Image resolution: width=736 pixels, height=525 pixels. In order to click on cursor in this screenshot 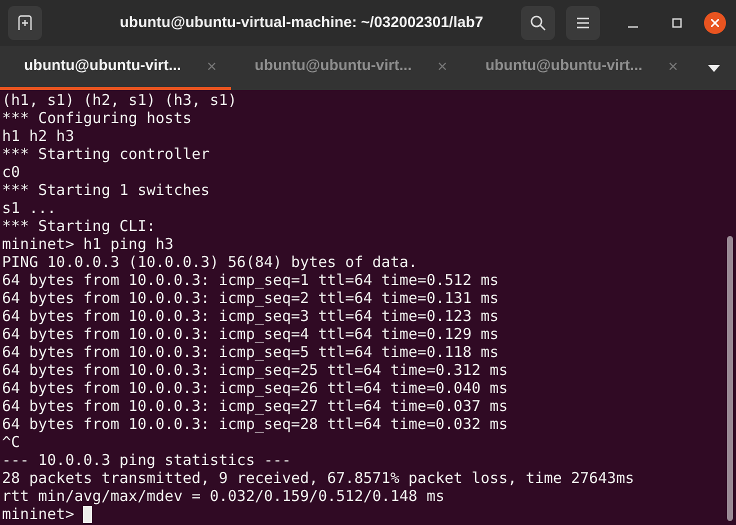, I will do `click(87, 514)`.